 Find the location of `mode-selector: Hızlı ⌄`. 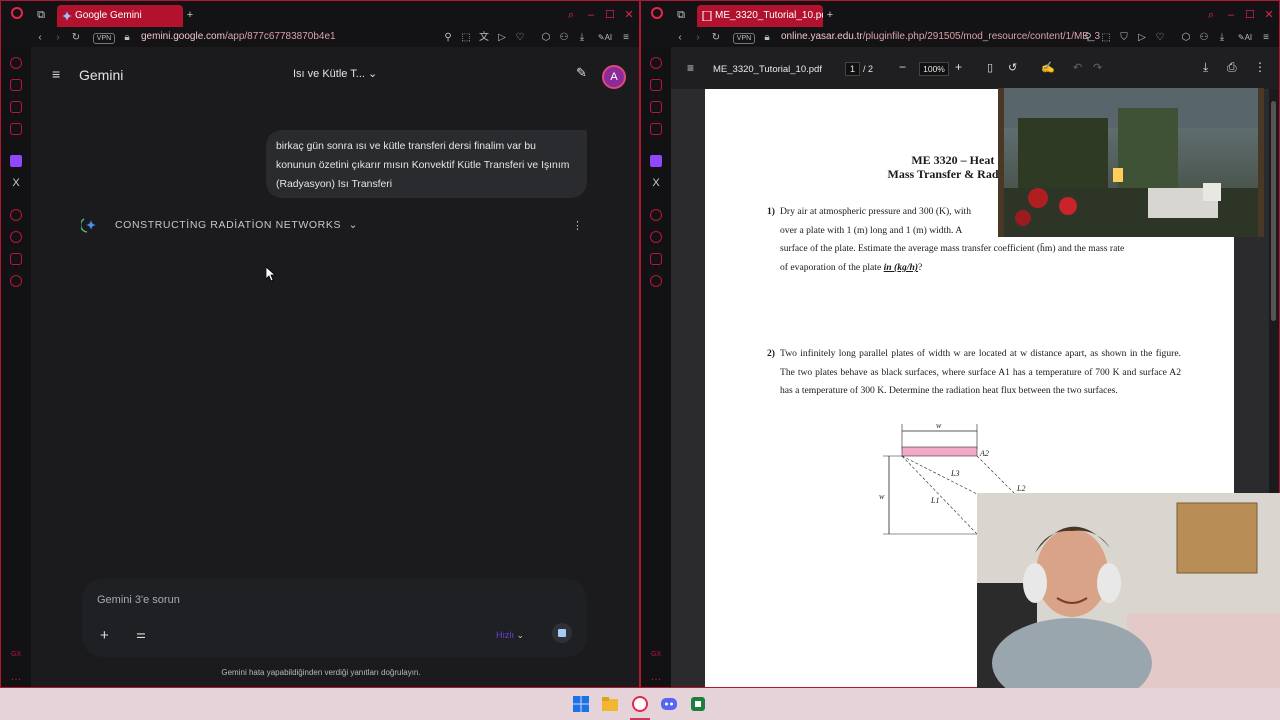

mode-selector: Hızlı ⌄ is located at coordinates (510, 635).